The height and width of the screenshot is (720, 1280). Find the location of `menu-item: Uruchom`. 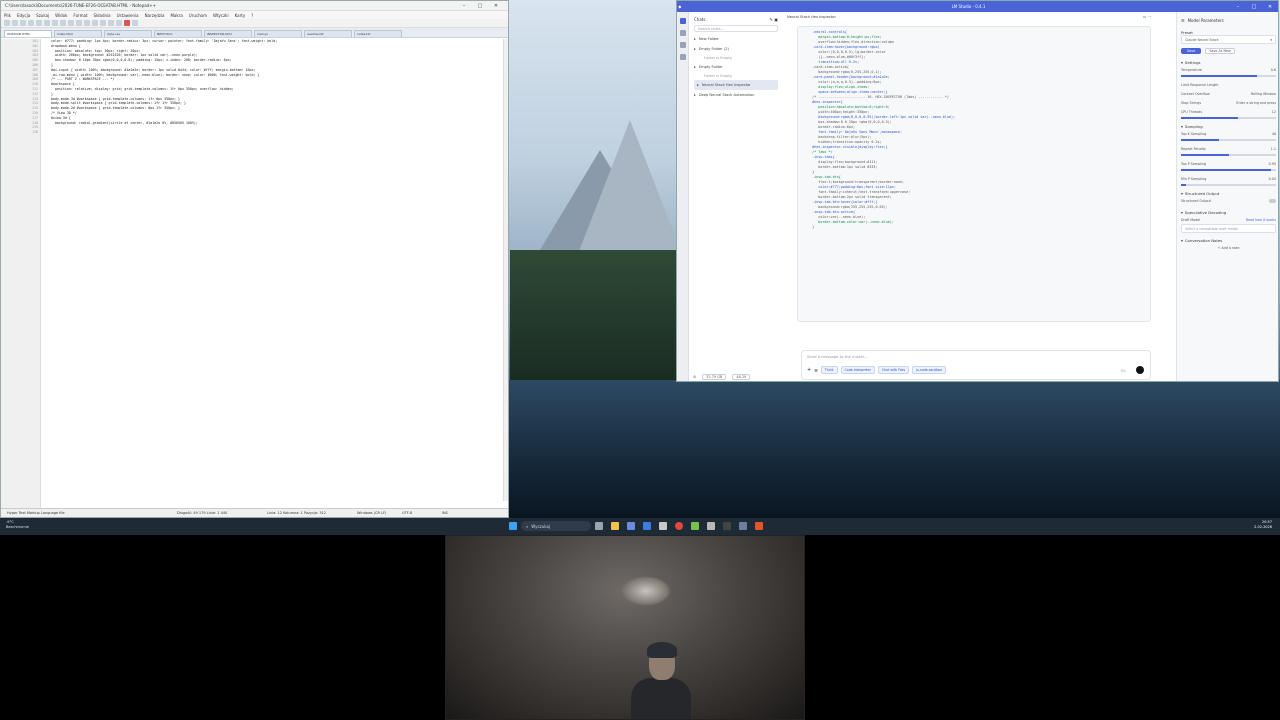

menu-item: Uruchom is located at coordinates (198, 15).